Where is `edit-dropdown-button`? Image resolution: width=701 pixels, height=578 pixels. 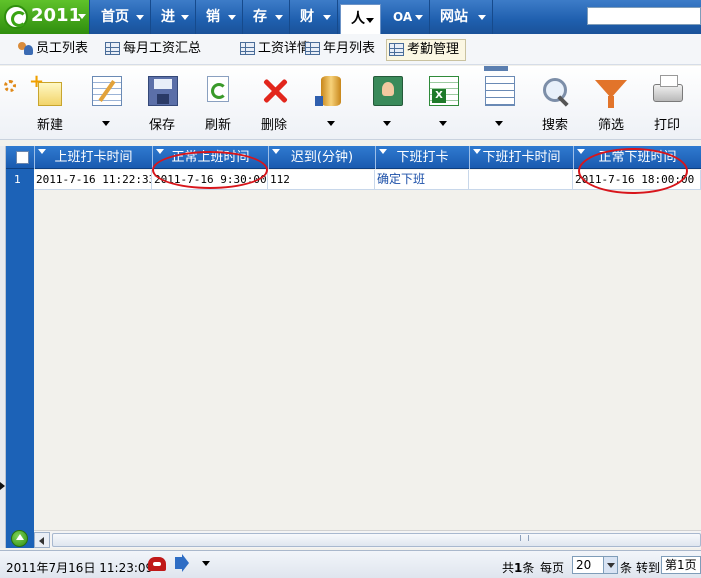
edit-dropdown-button is located at coordinates (106, 104).